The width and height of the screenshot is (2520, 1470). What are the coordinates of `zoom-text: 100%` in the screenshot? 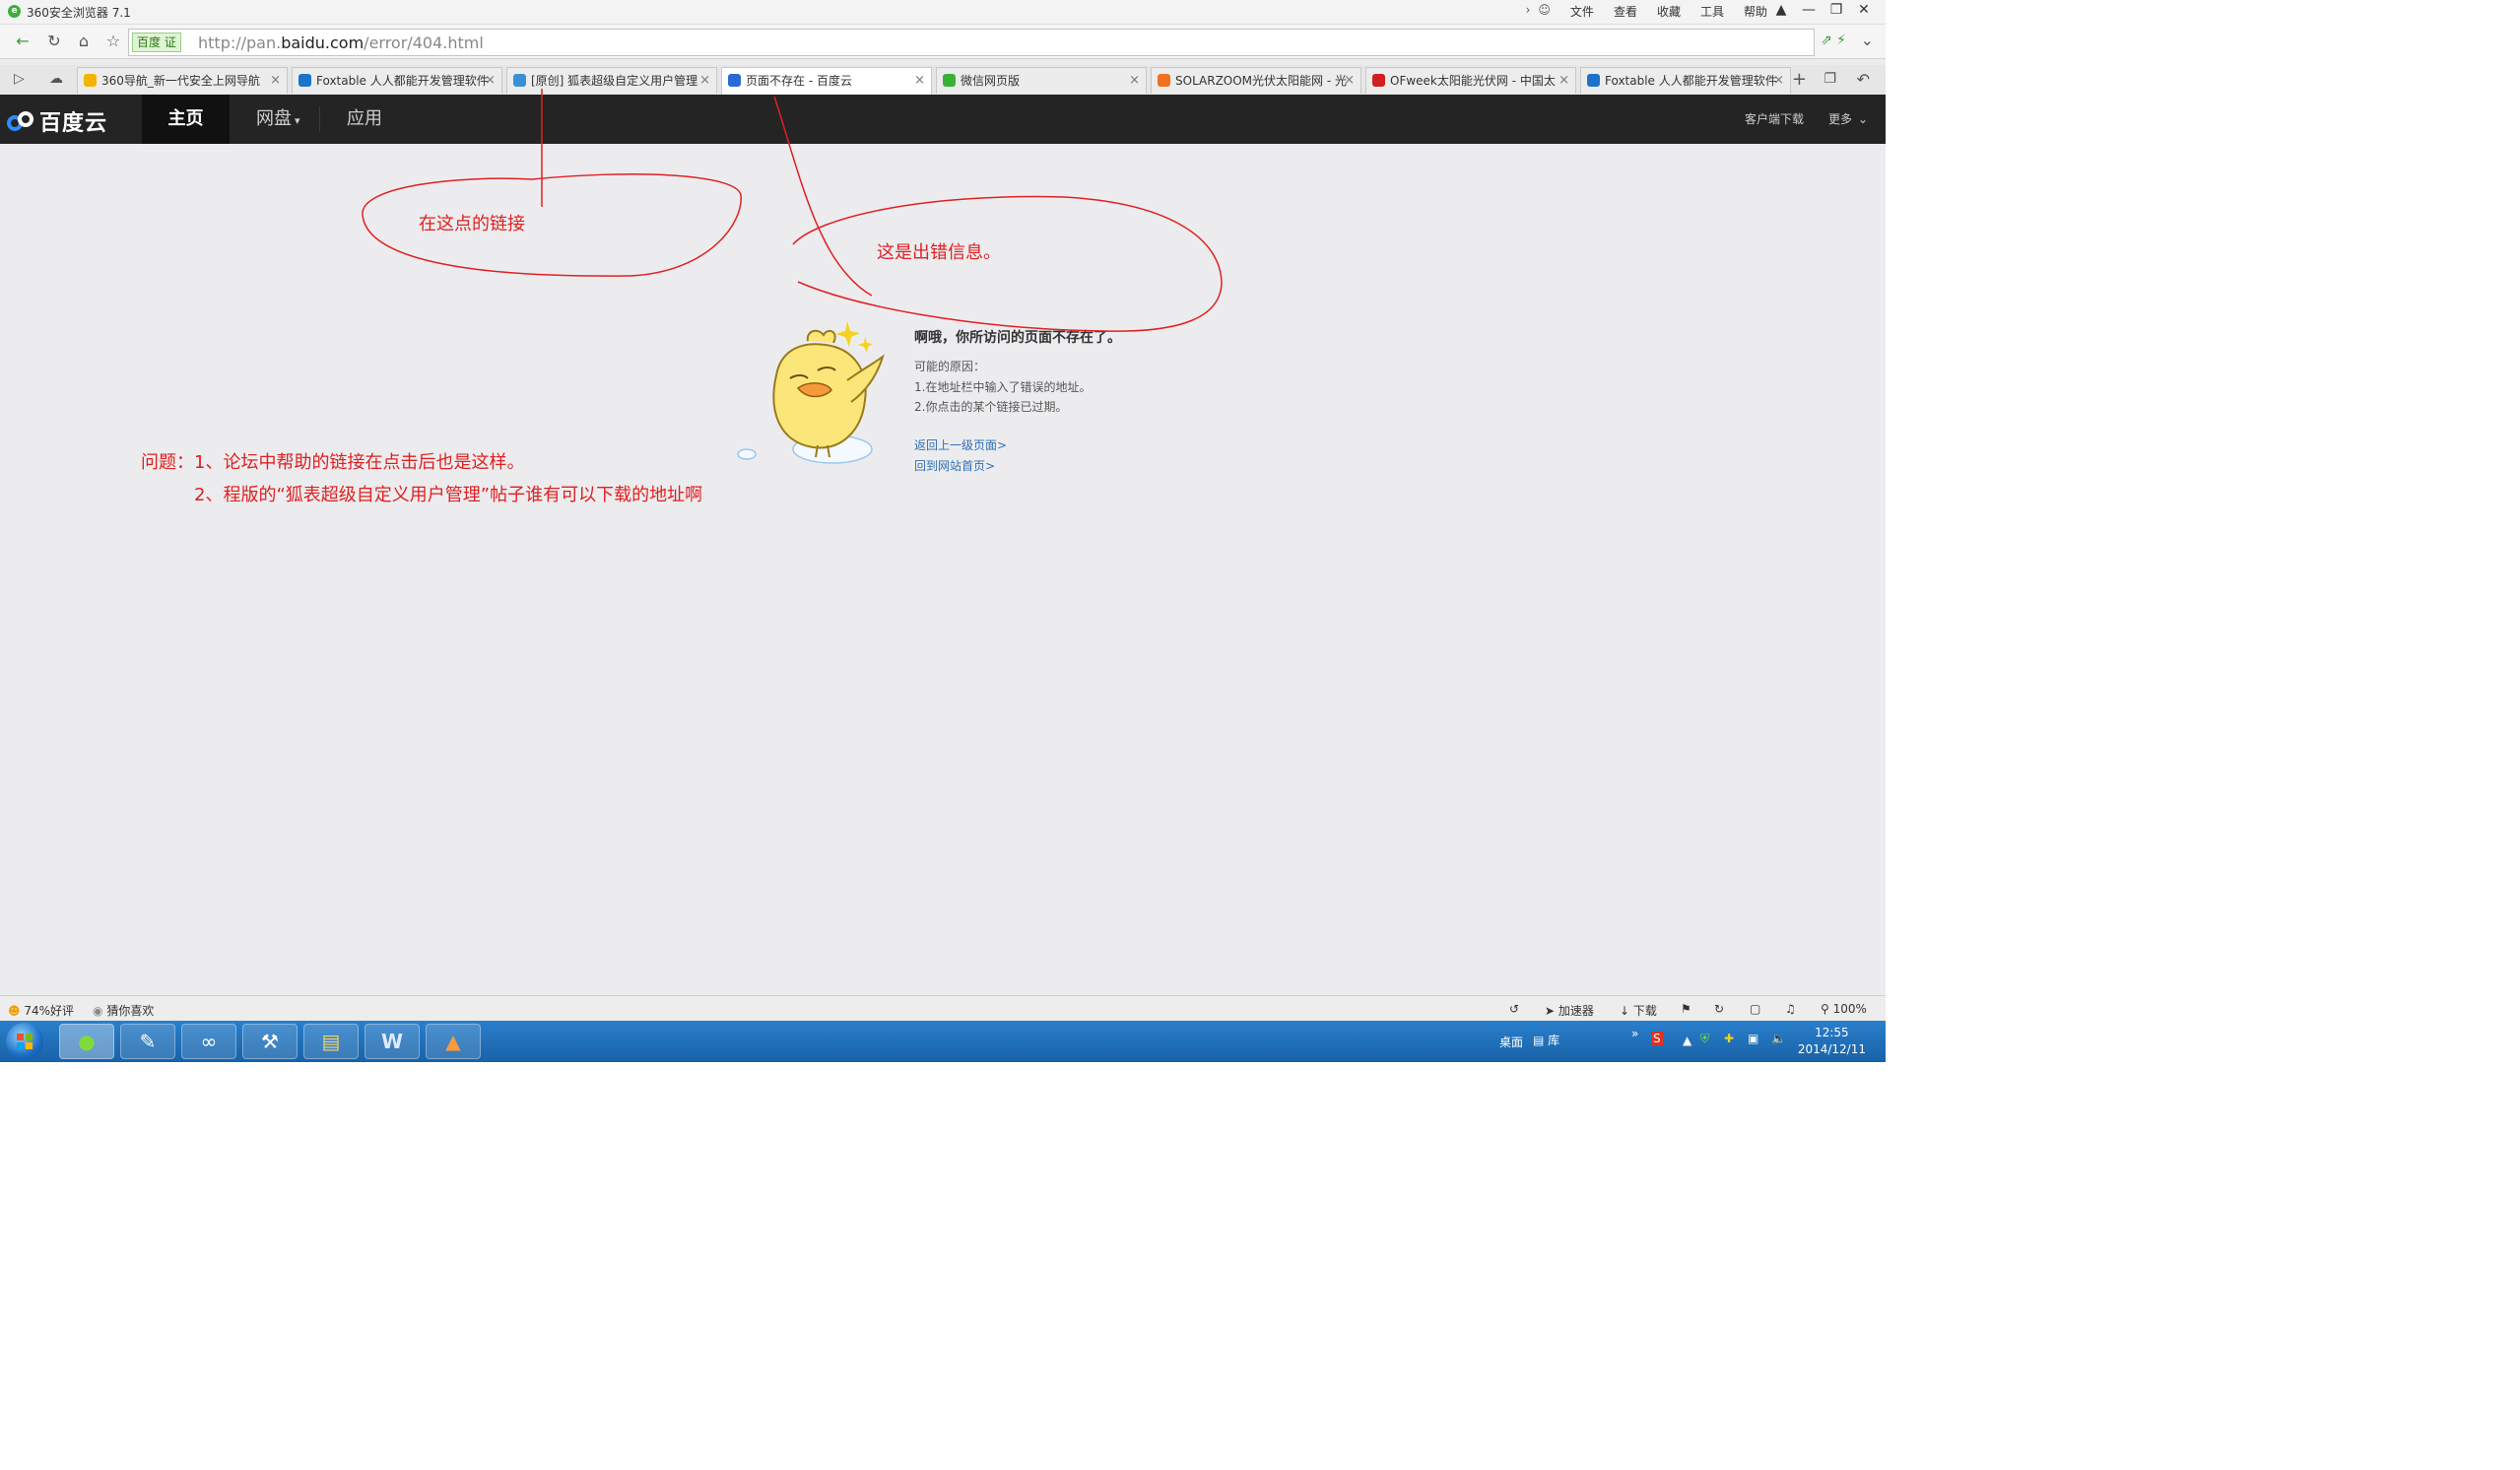 It's located at (1849, 1009).